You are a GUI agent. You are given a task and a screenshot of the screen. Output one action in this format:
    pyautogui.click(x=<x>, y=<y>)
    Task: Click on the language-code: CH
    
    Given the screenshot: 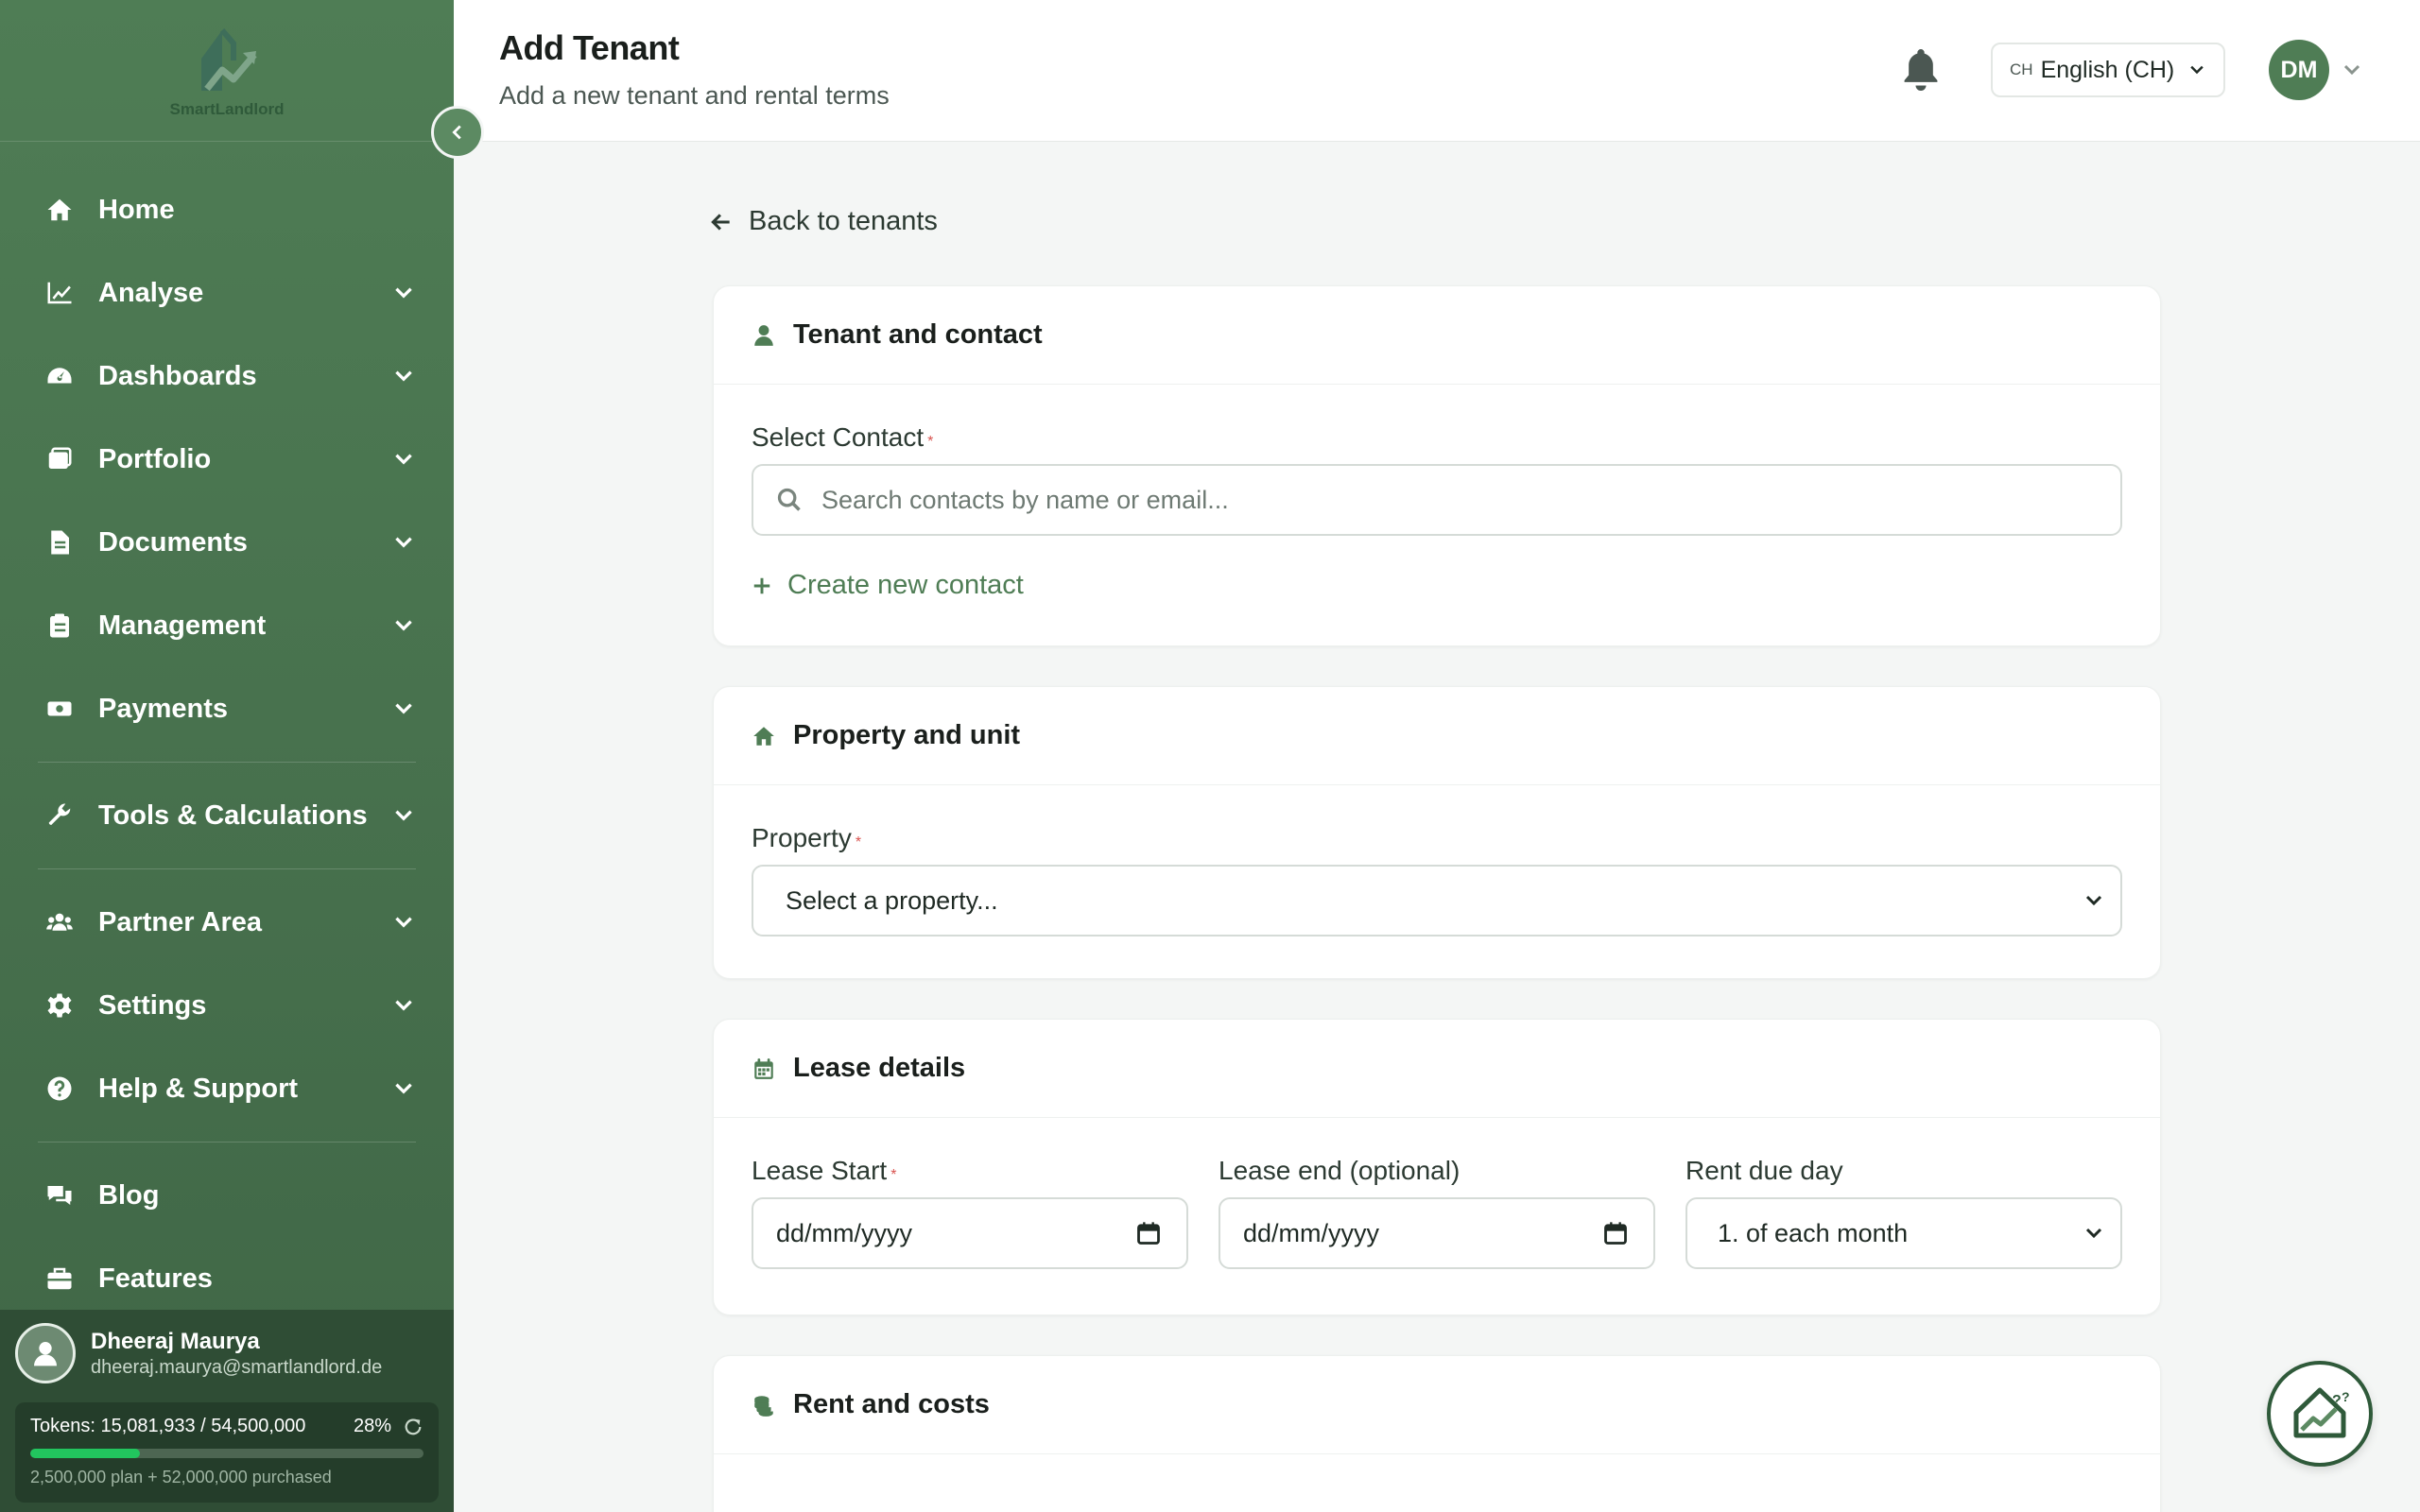 What is the action you would take?
    pyautogui.click(x=2021, y=69)
    